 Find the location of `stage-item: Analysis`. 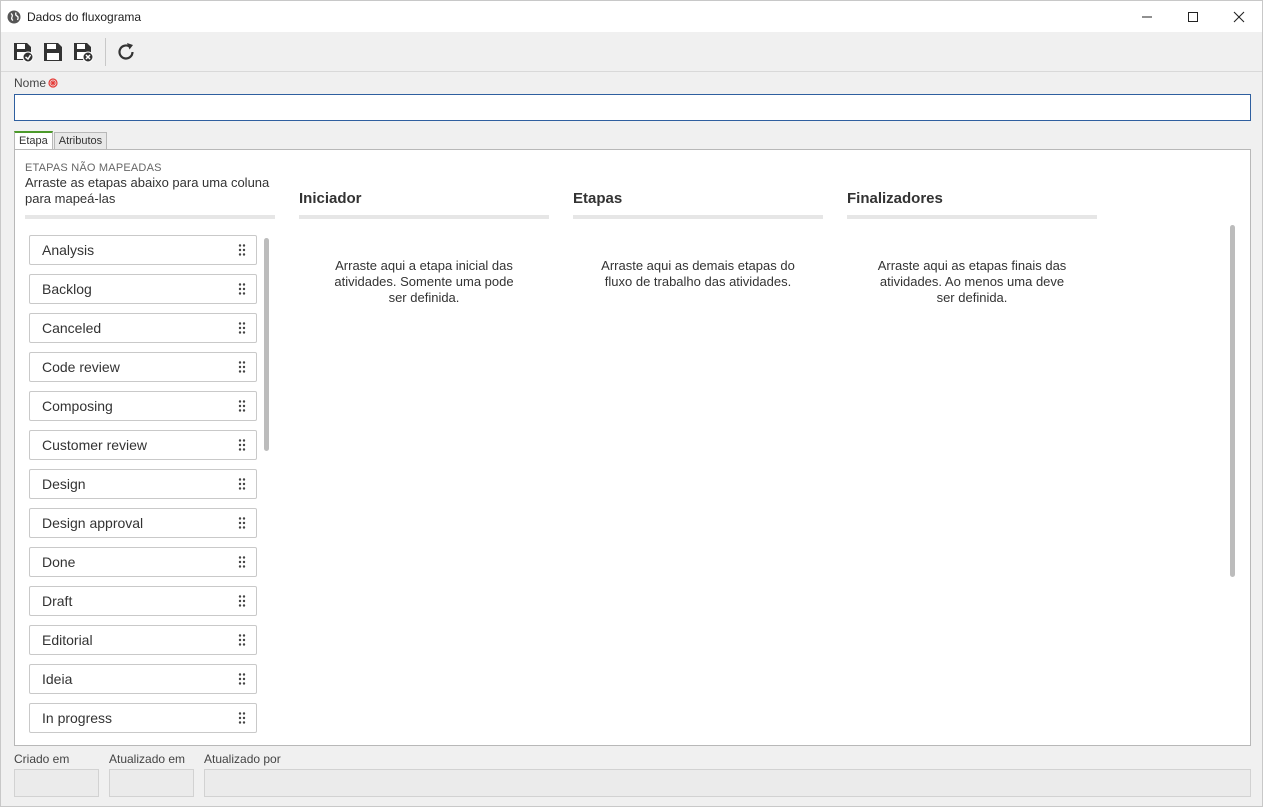

stage-item: Analysis is located at coordinates (143, 250).